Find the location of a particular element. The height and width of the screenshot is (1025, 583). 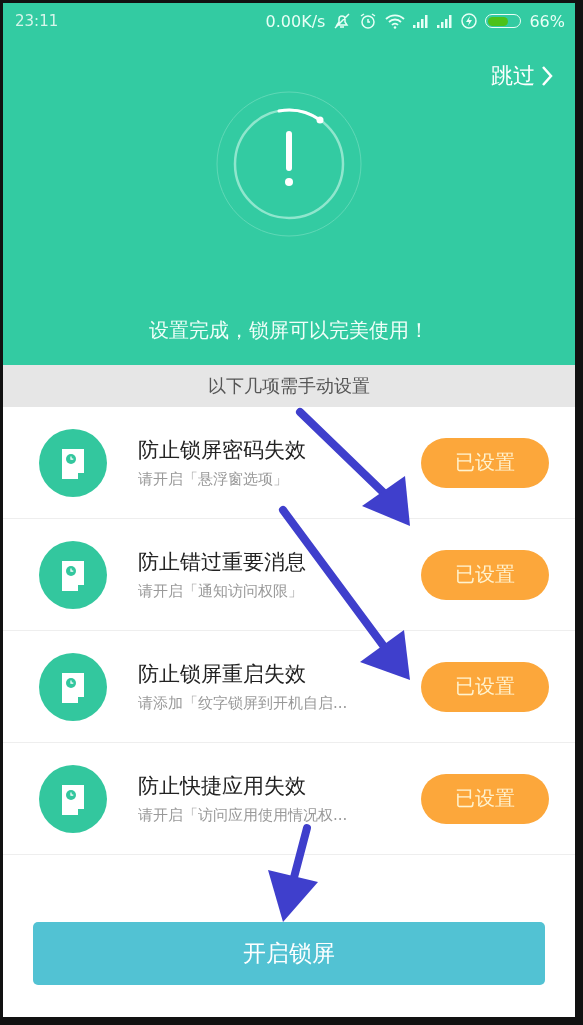

chevron-right-icon is located at coordinates (547, 76).